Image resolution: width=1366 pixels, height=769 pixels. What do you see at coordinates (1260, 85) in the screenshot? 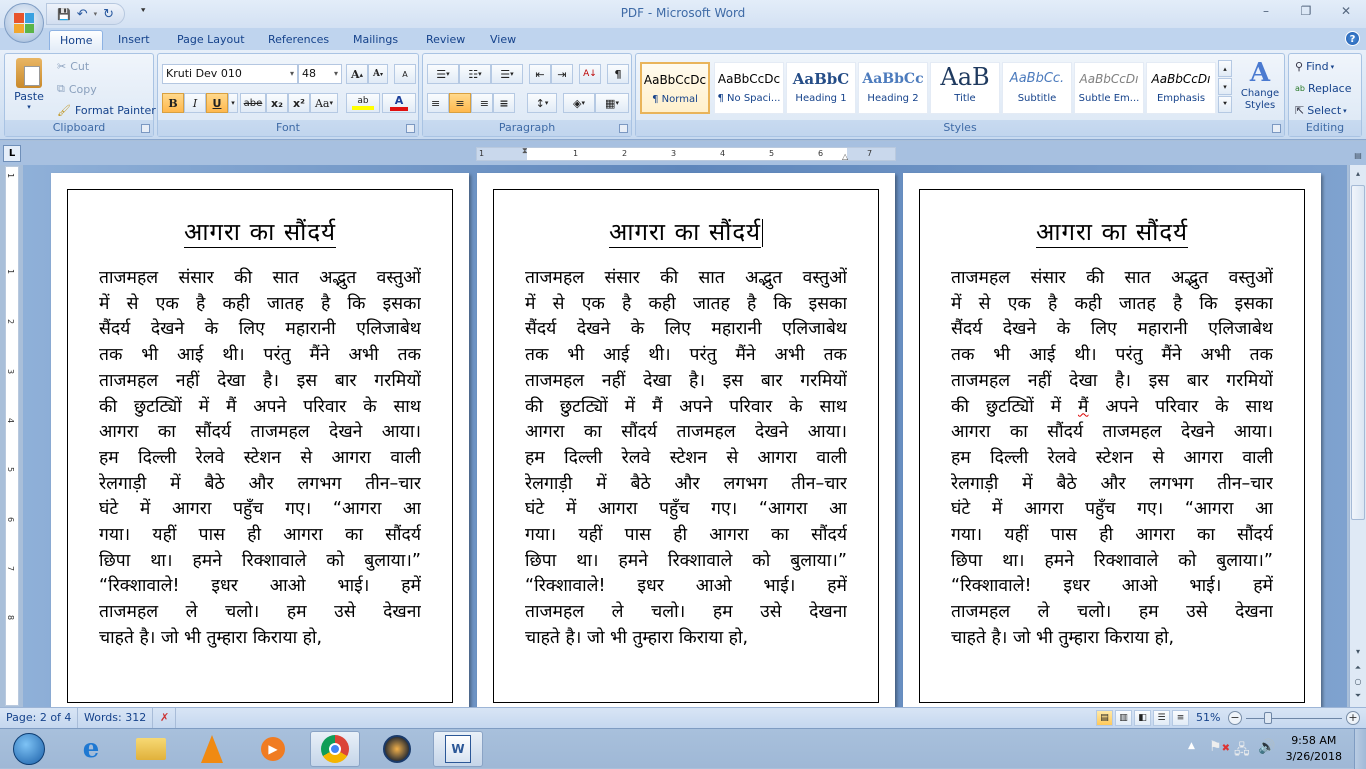
I see `change-styles-button: A Change Styles` at bounding box center [1260, 85].